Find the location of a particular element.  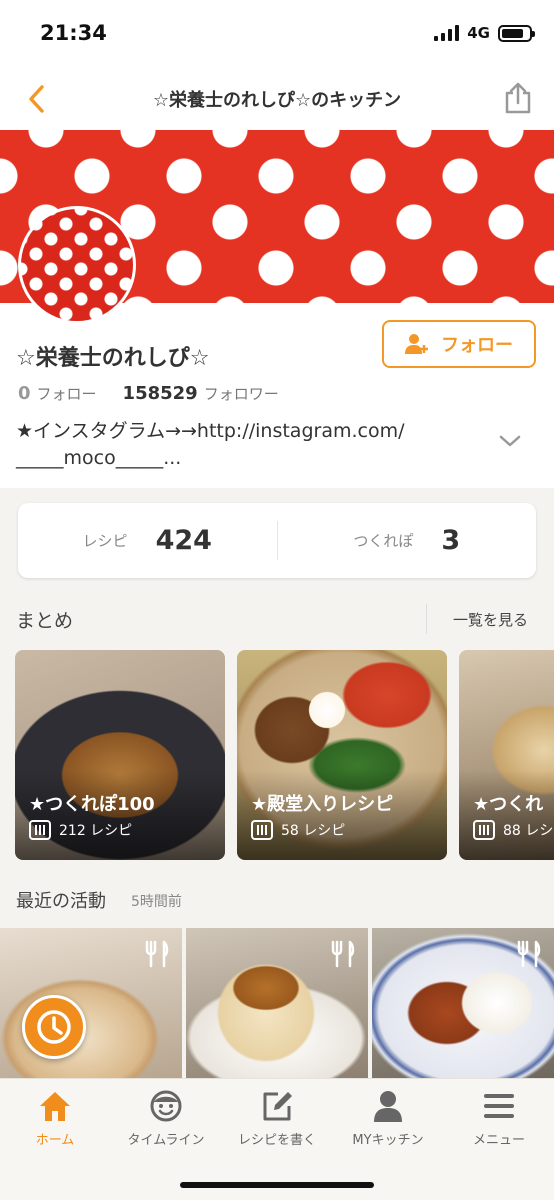

add-user-icon is located at coordinates (416, 344).